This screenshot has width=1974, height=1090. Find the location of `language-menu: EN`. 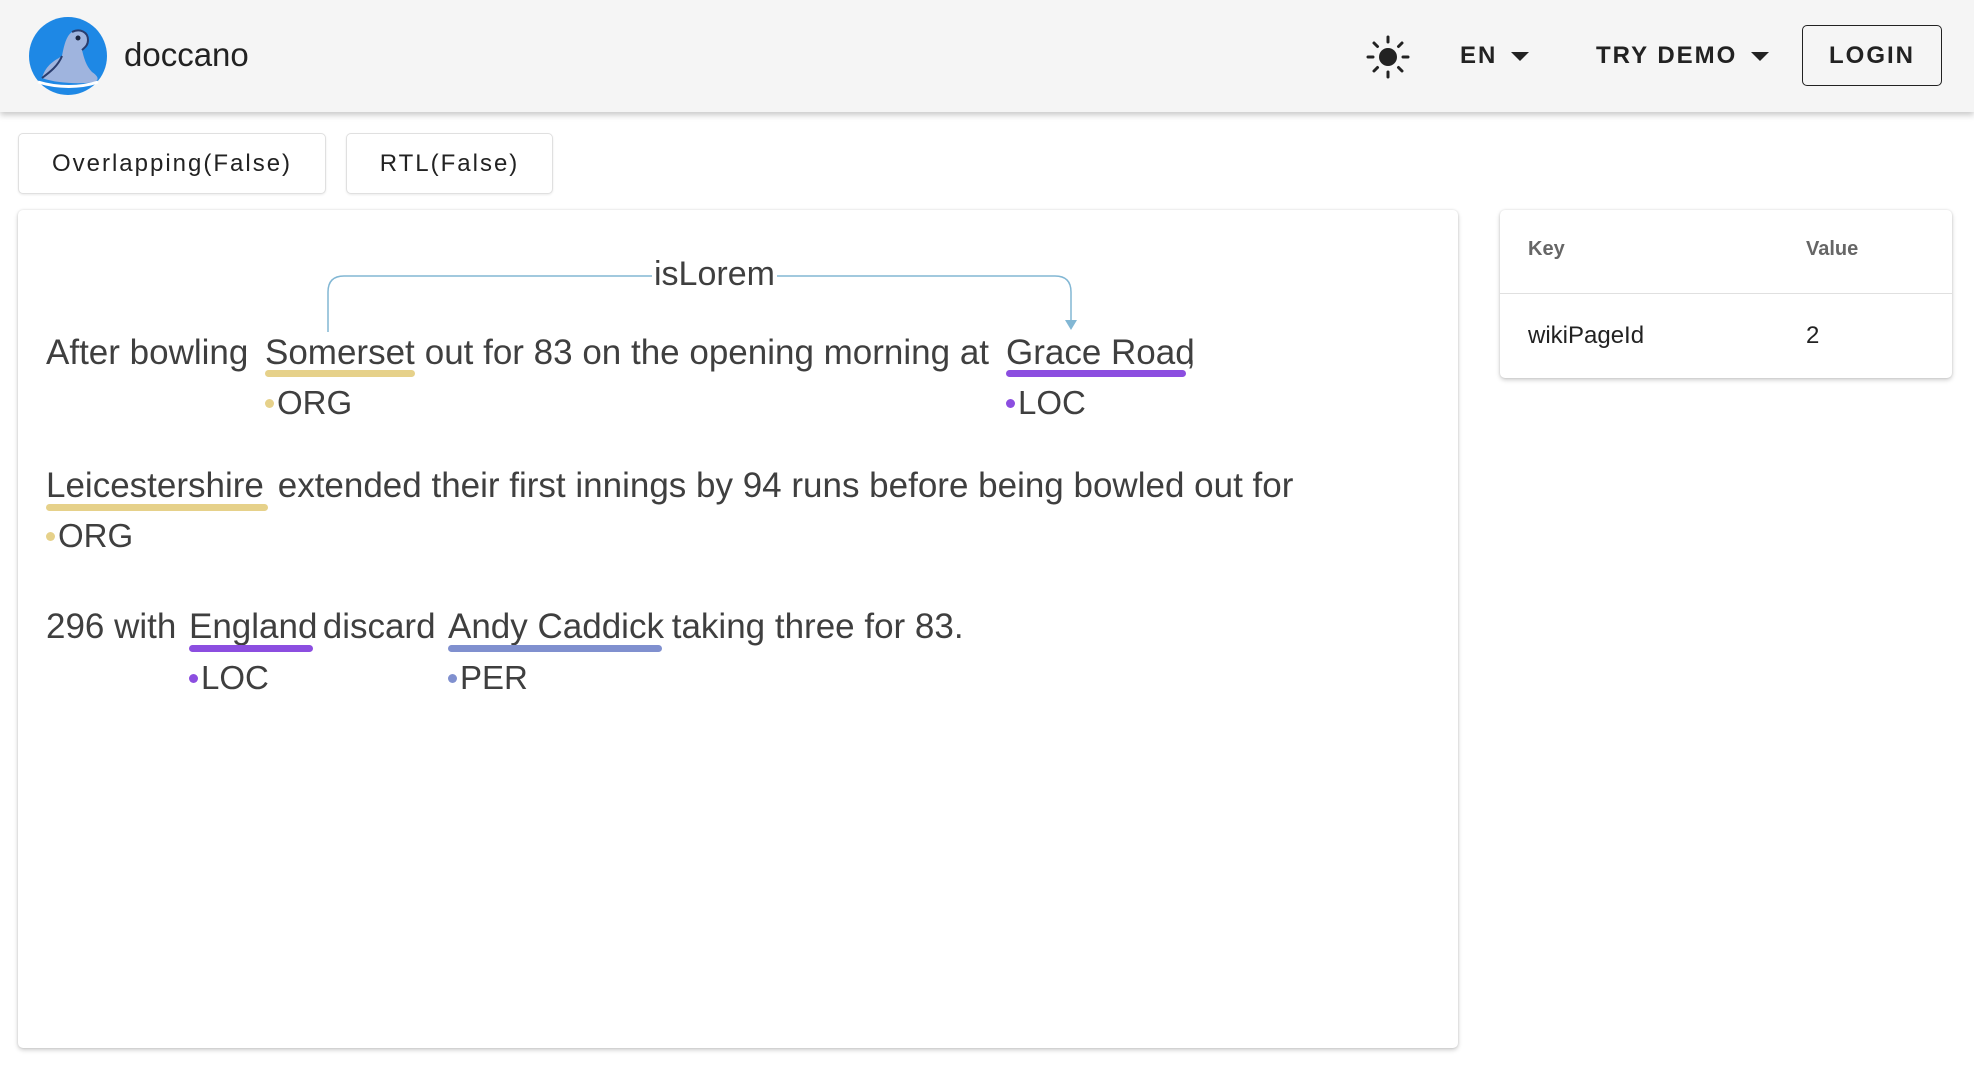

language-menu: EN is located at coordinates (1495, 56).